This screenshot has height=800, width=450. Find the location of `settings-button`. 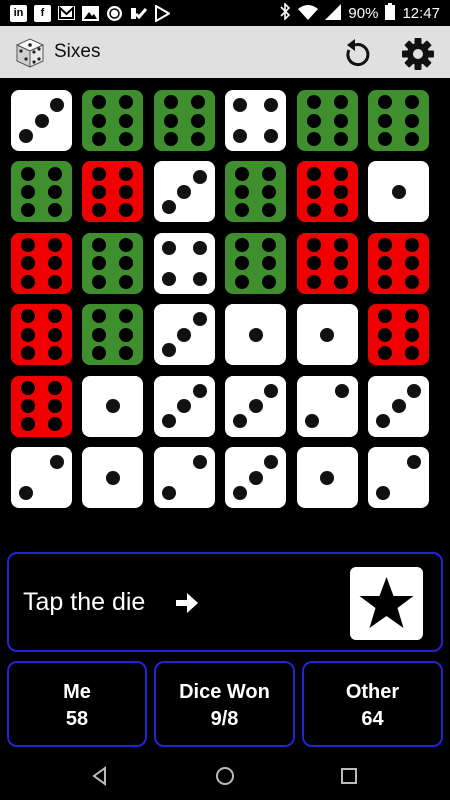

settings-button is located at coordinates (418, 54).